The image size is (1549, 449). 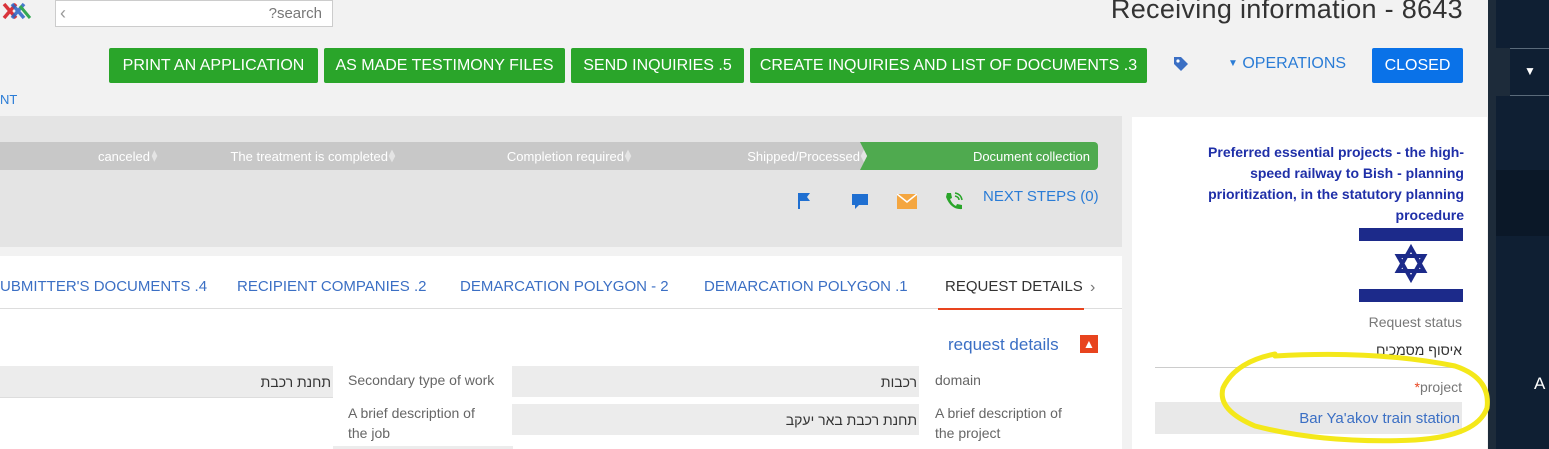 I want to click on tab-recipient-companies: RECIPIENT COMPANIES .2, so click(x=332, y=286).